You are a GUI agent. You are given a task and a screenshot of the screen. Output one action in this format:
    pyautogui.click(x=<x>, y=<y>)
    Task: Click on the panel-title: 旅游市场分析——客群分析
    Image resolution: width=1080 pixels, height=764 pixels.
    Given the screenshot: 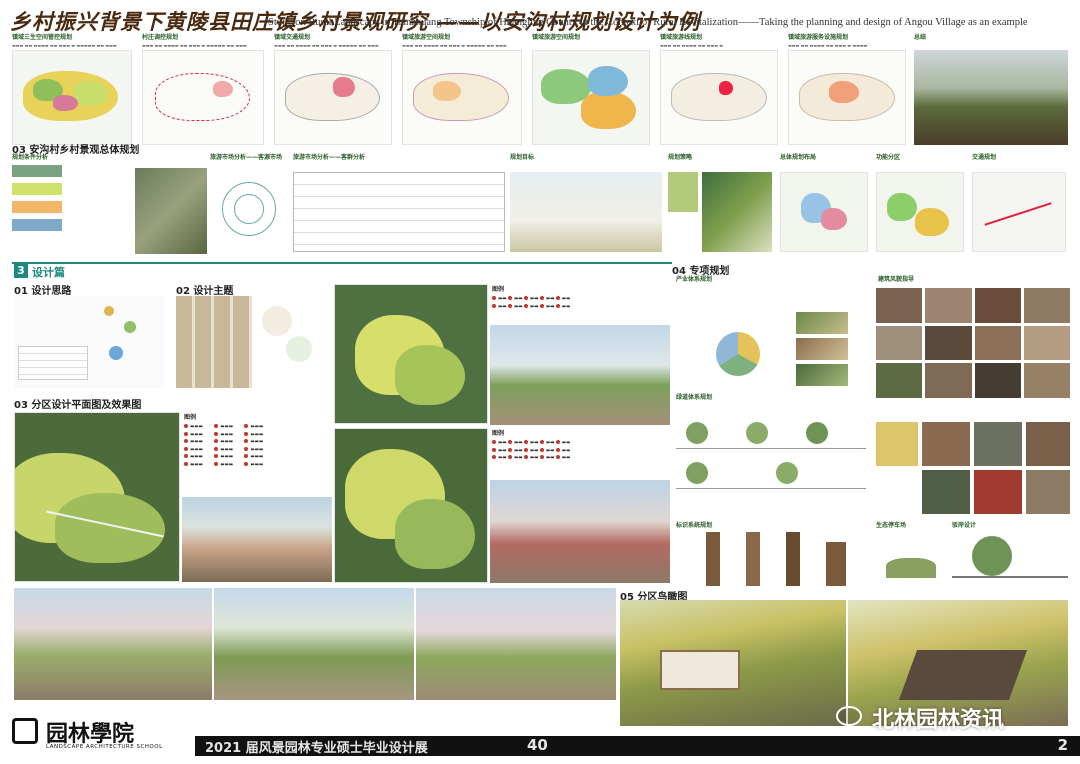 What is the action you would take?
    pyautogui.click(x=329, y=157)
    